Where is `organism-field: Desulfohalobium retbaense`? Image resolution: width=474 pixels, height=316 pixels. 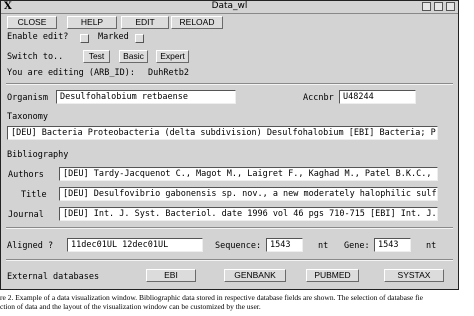
organism-field: Desulfohalobium retbaense is located at coordinates (146, 97).